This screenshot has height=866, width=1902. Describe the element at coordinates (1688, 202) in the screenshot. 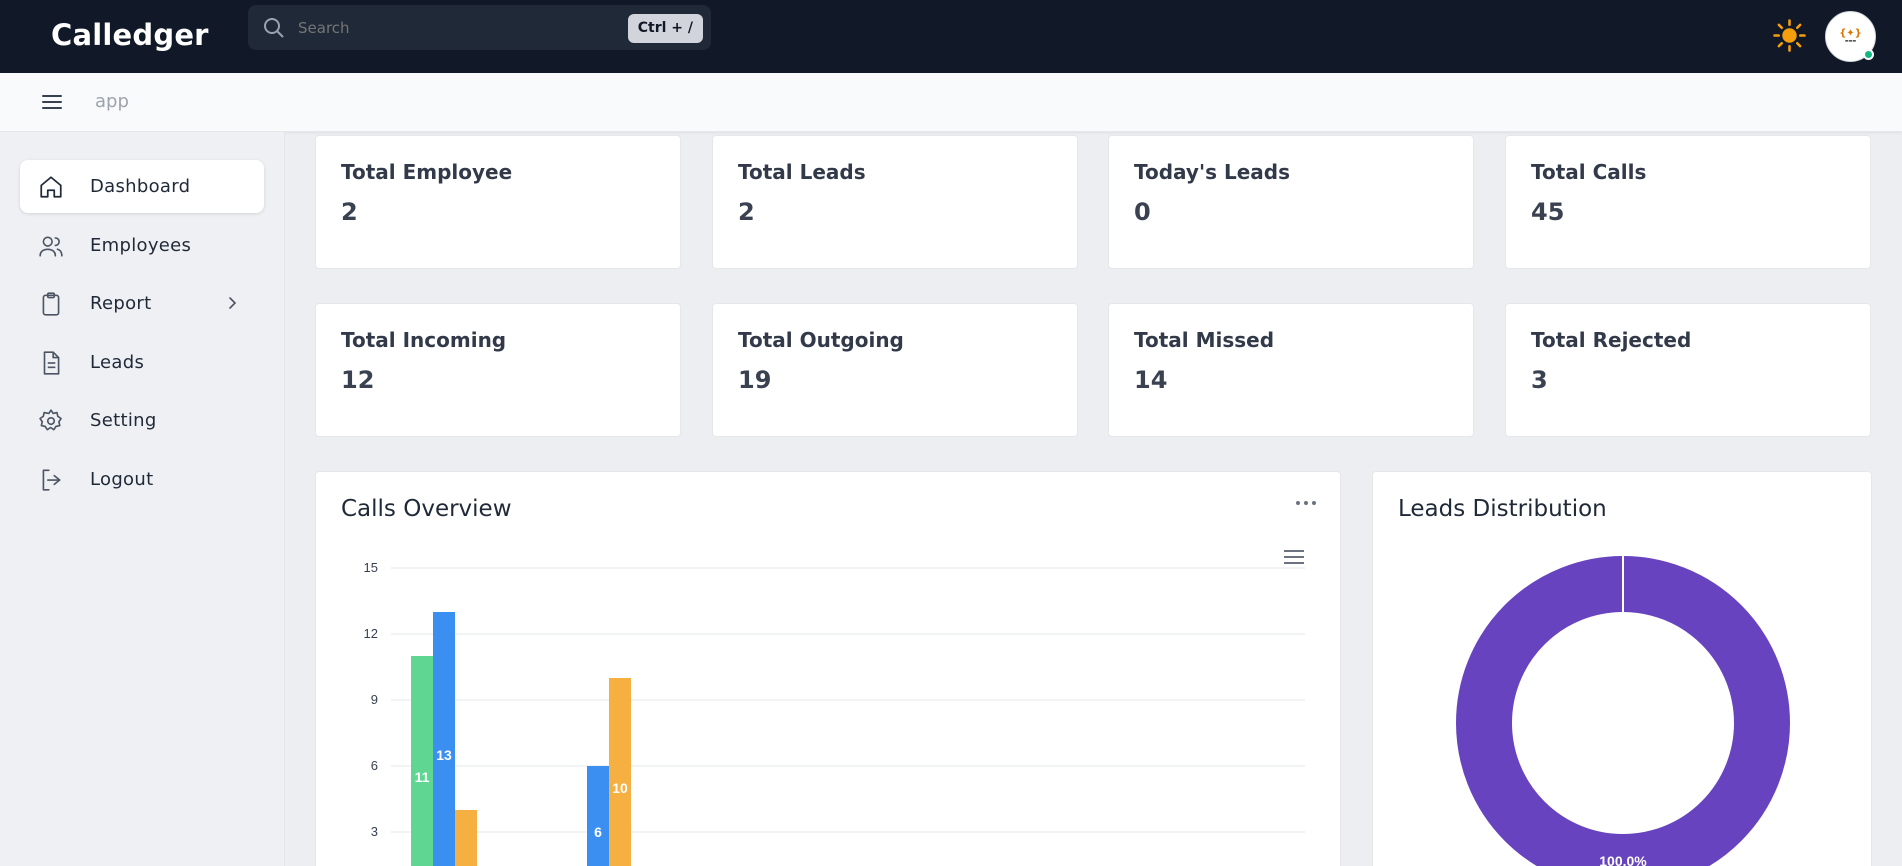

I see `stat-card-total-calls: Total Calls 45` at that location.